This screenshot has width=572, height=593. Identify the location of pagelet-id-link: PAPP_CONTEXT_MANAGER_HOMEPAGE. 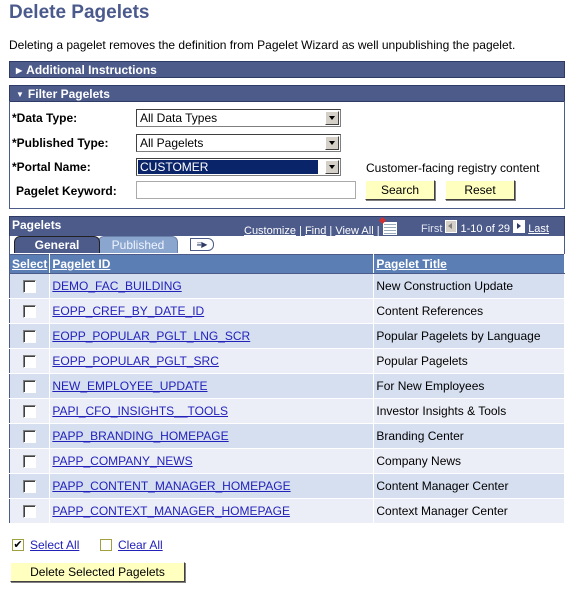
(171, 511).